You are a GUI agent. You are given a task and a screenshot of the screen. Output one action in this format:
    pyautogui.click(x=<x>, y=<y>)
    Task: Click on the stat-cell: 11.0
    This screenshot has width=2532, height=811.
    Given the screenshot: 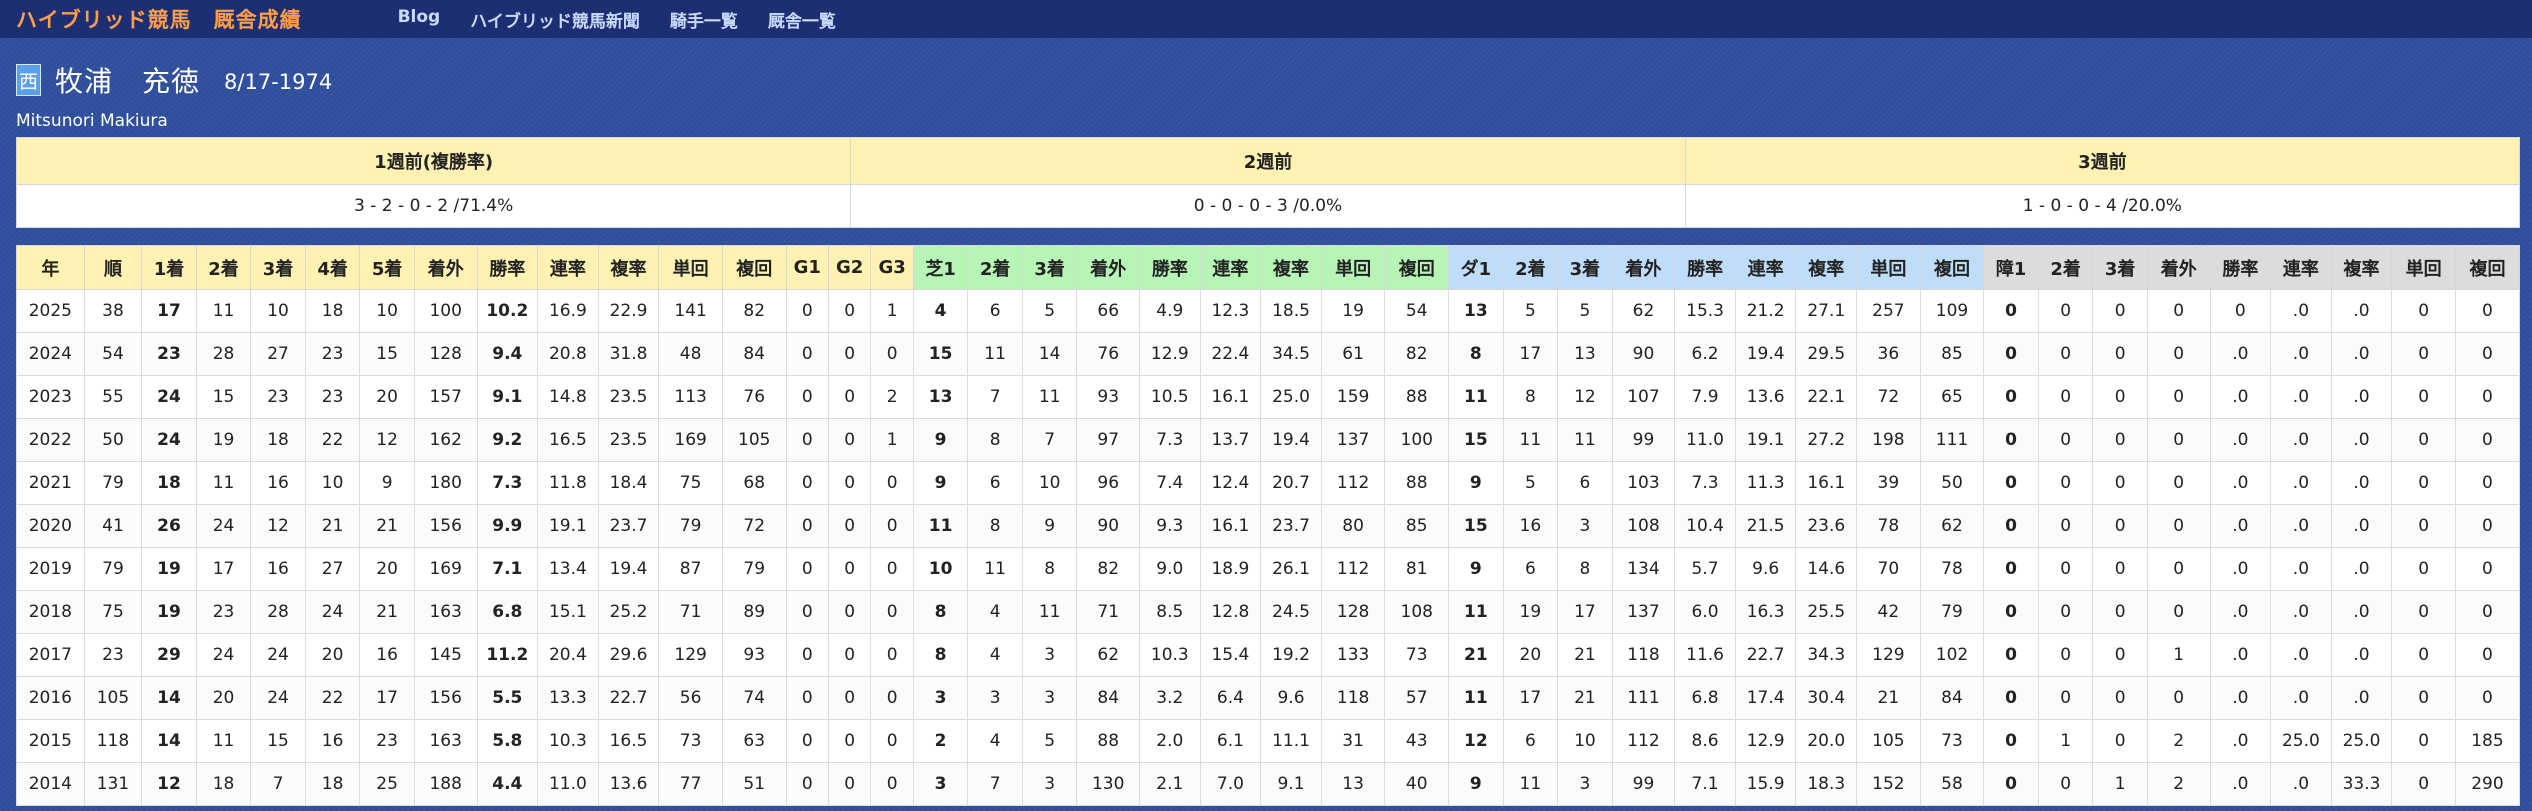 What is the action you would take?
    pyautogui.click(x=568, y=784)
    